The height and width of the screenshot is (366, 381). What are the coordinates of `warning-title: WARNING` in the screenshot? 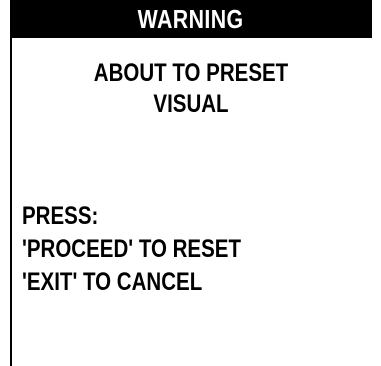 It's located at (191, 18).